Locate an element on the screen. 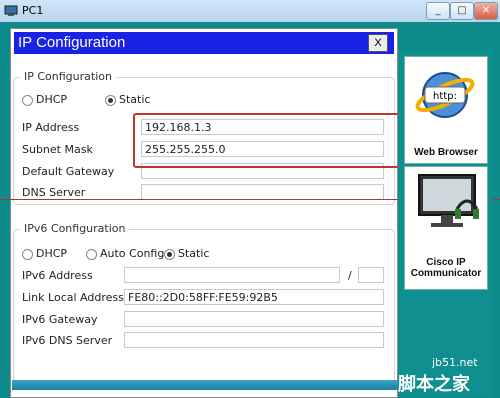 The height and width of the screenshot is (398, 500). default-gateway-label: Default Gateway is located at coordinates (68, 171).